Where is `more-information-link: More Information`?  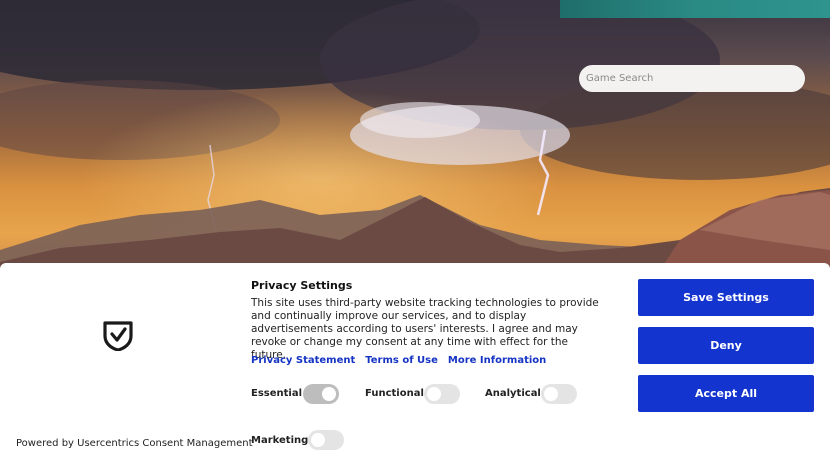
more-information-link: More Information is located at coordinates (497, 360).